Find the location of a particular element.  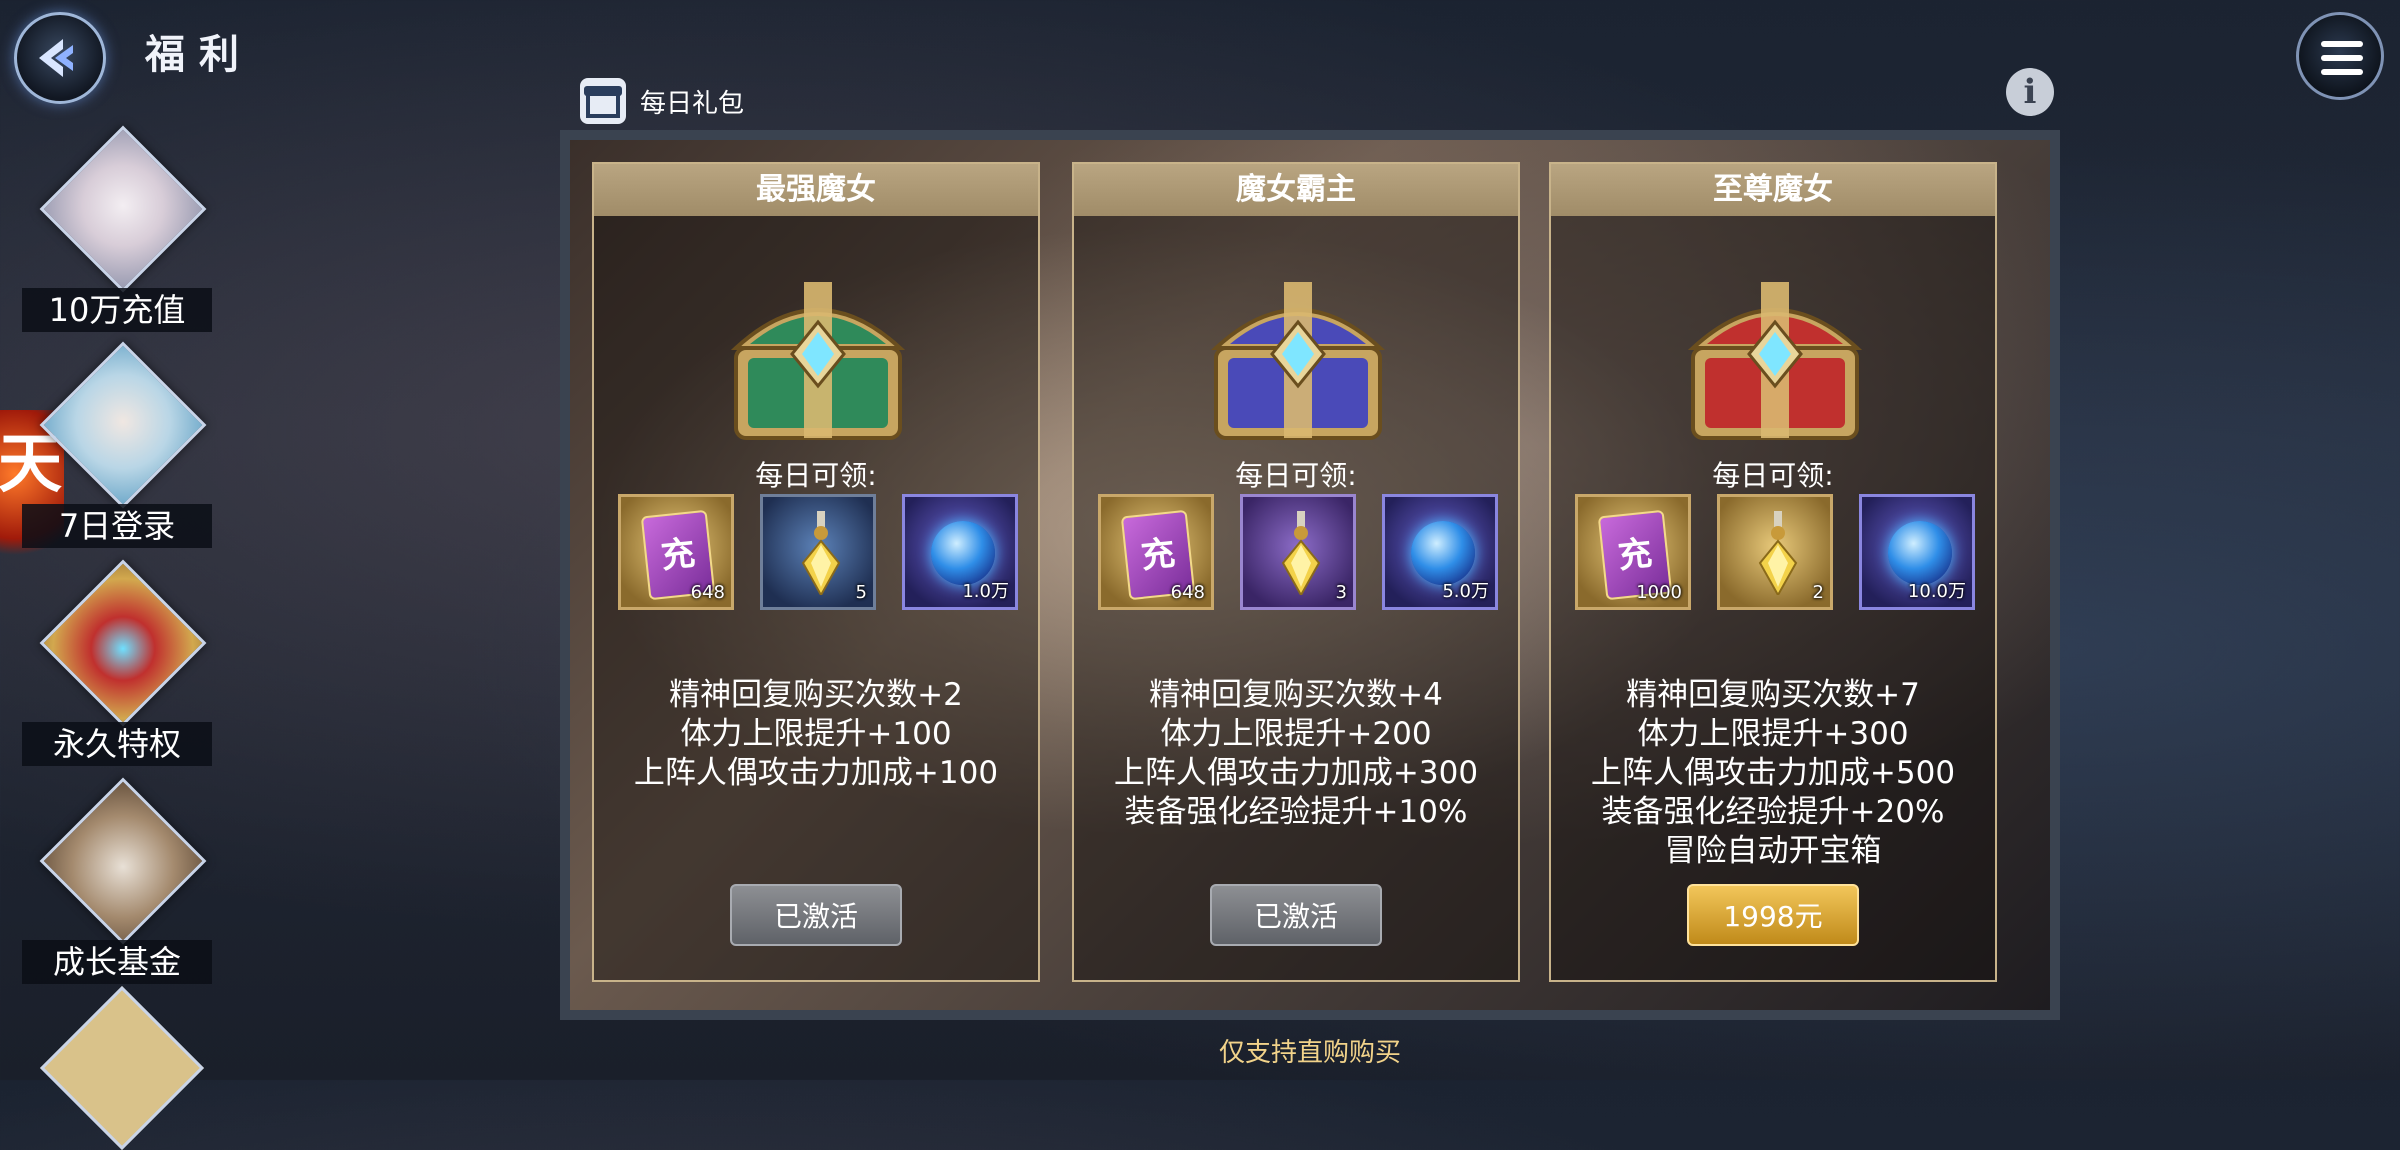

sidebar-item-label: 永久特权 is located at coordinates (117, 744).